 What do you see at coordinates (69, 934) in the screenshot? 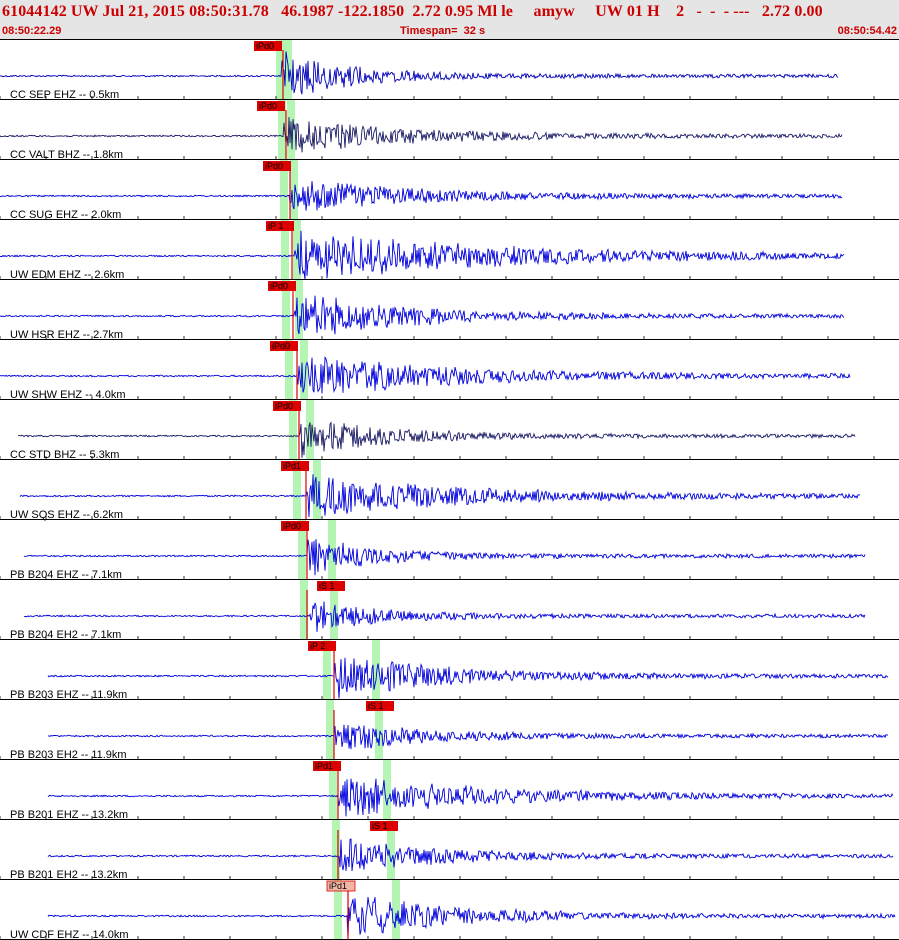
I see `station-label: UW CDF EHZ -- 14.0km` at bounding box center [69, 934].